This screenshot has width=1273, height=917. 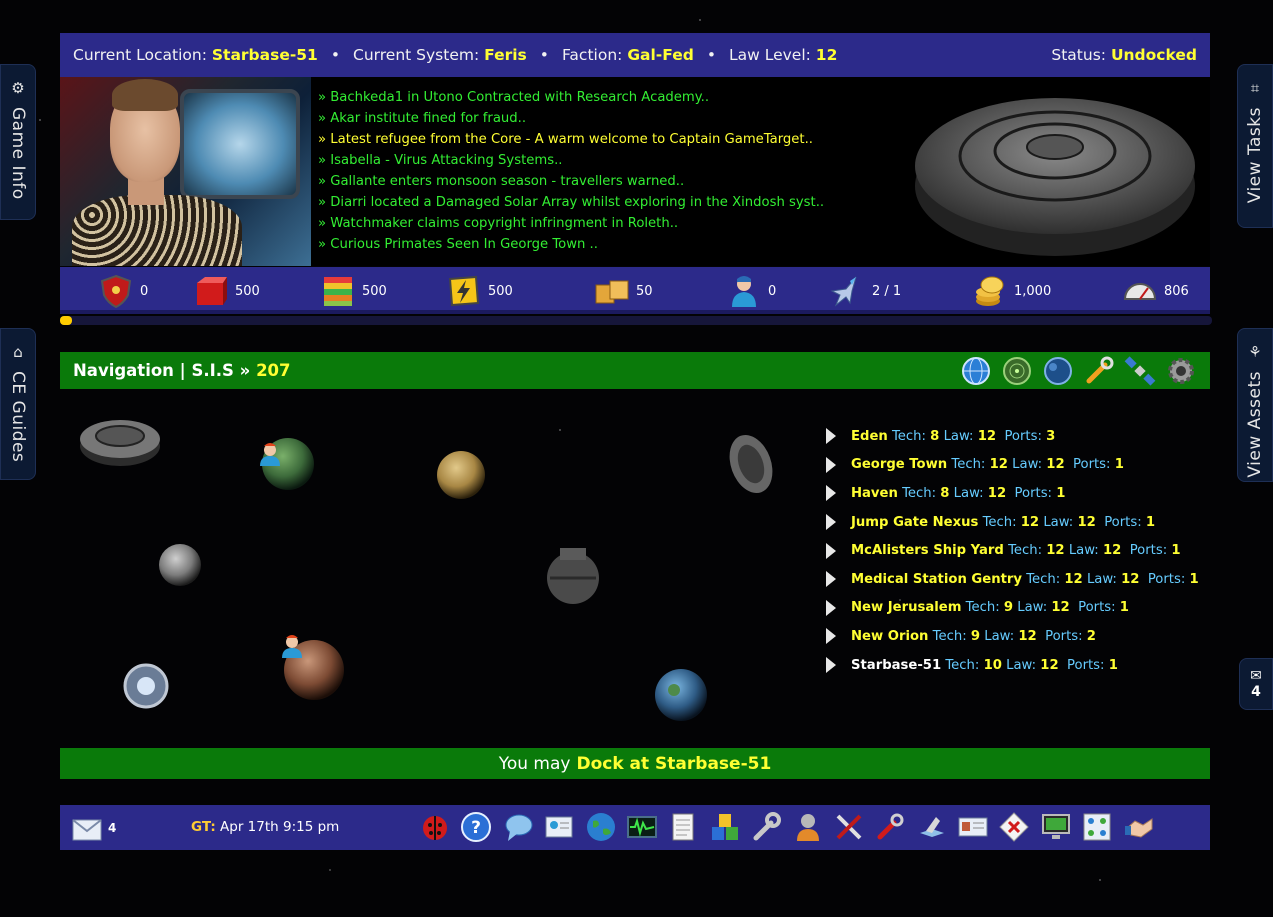 What do you see at coordinates (808, 827) in the screenshot?
I see `android-agent-icon` at bounding box center [808, 827].